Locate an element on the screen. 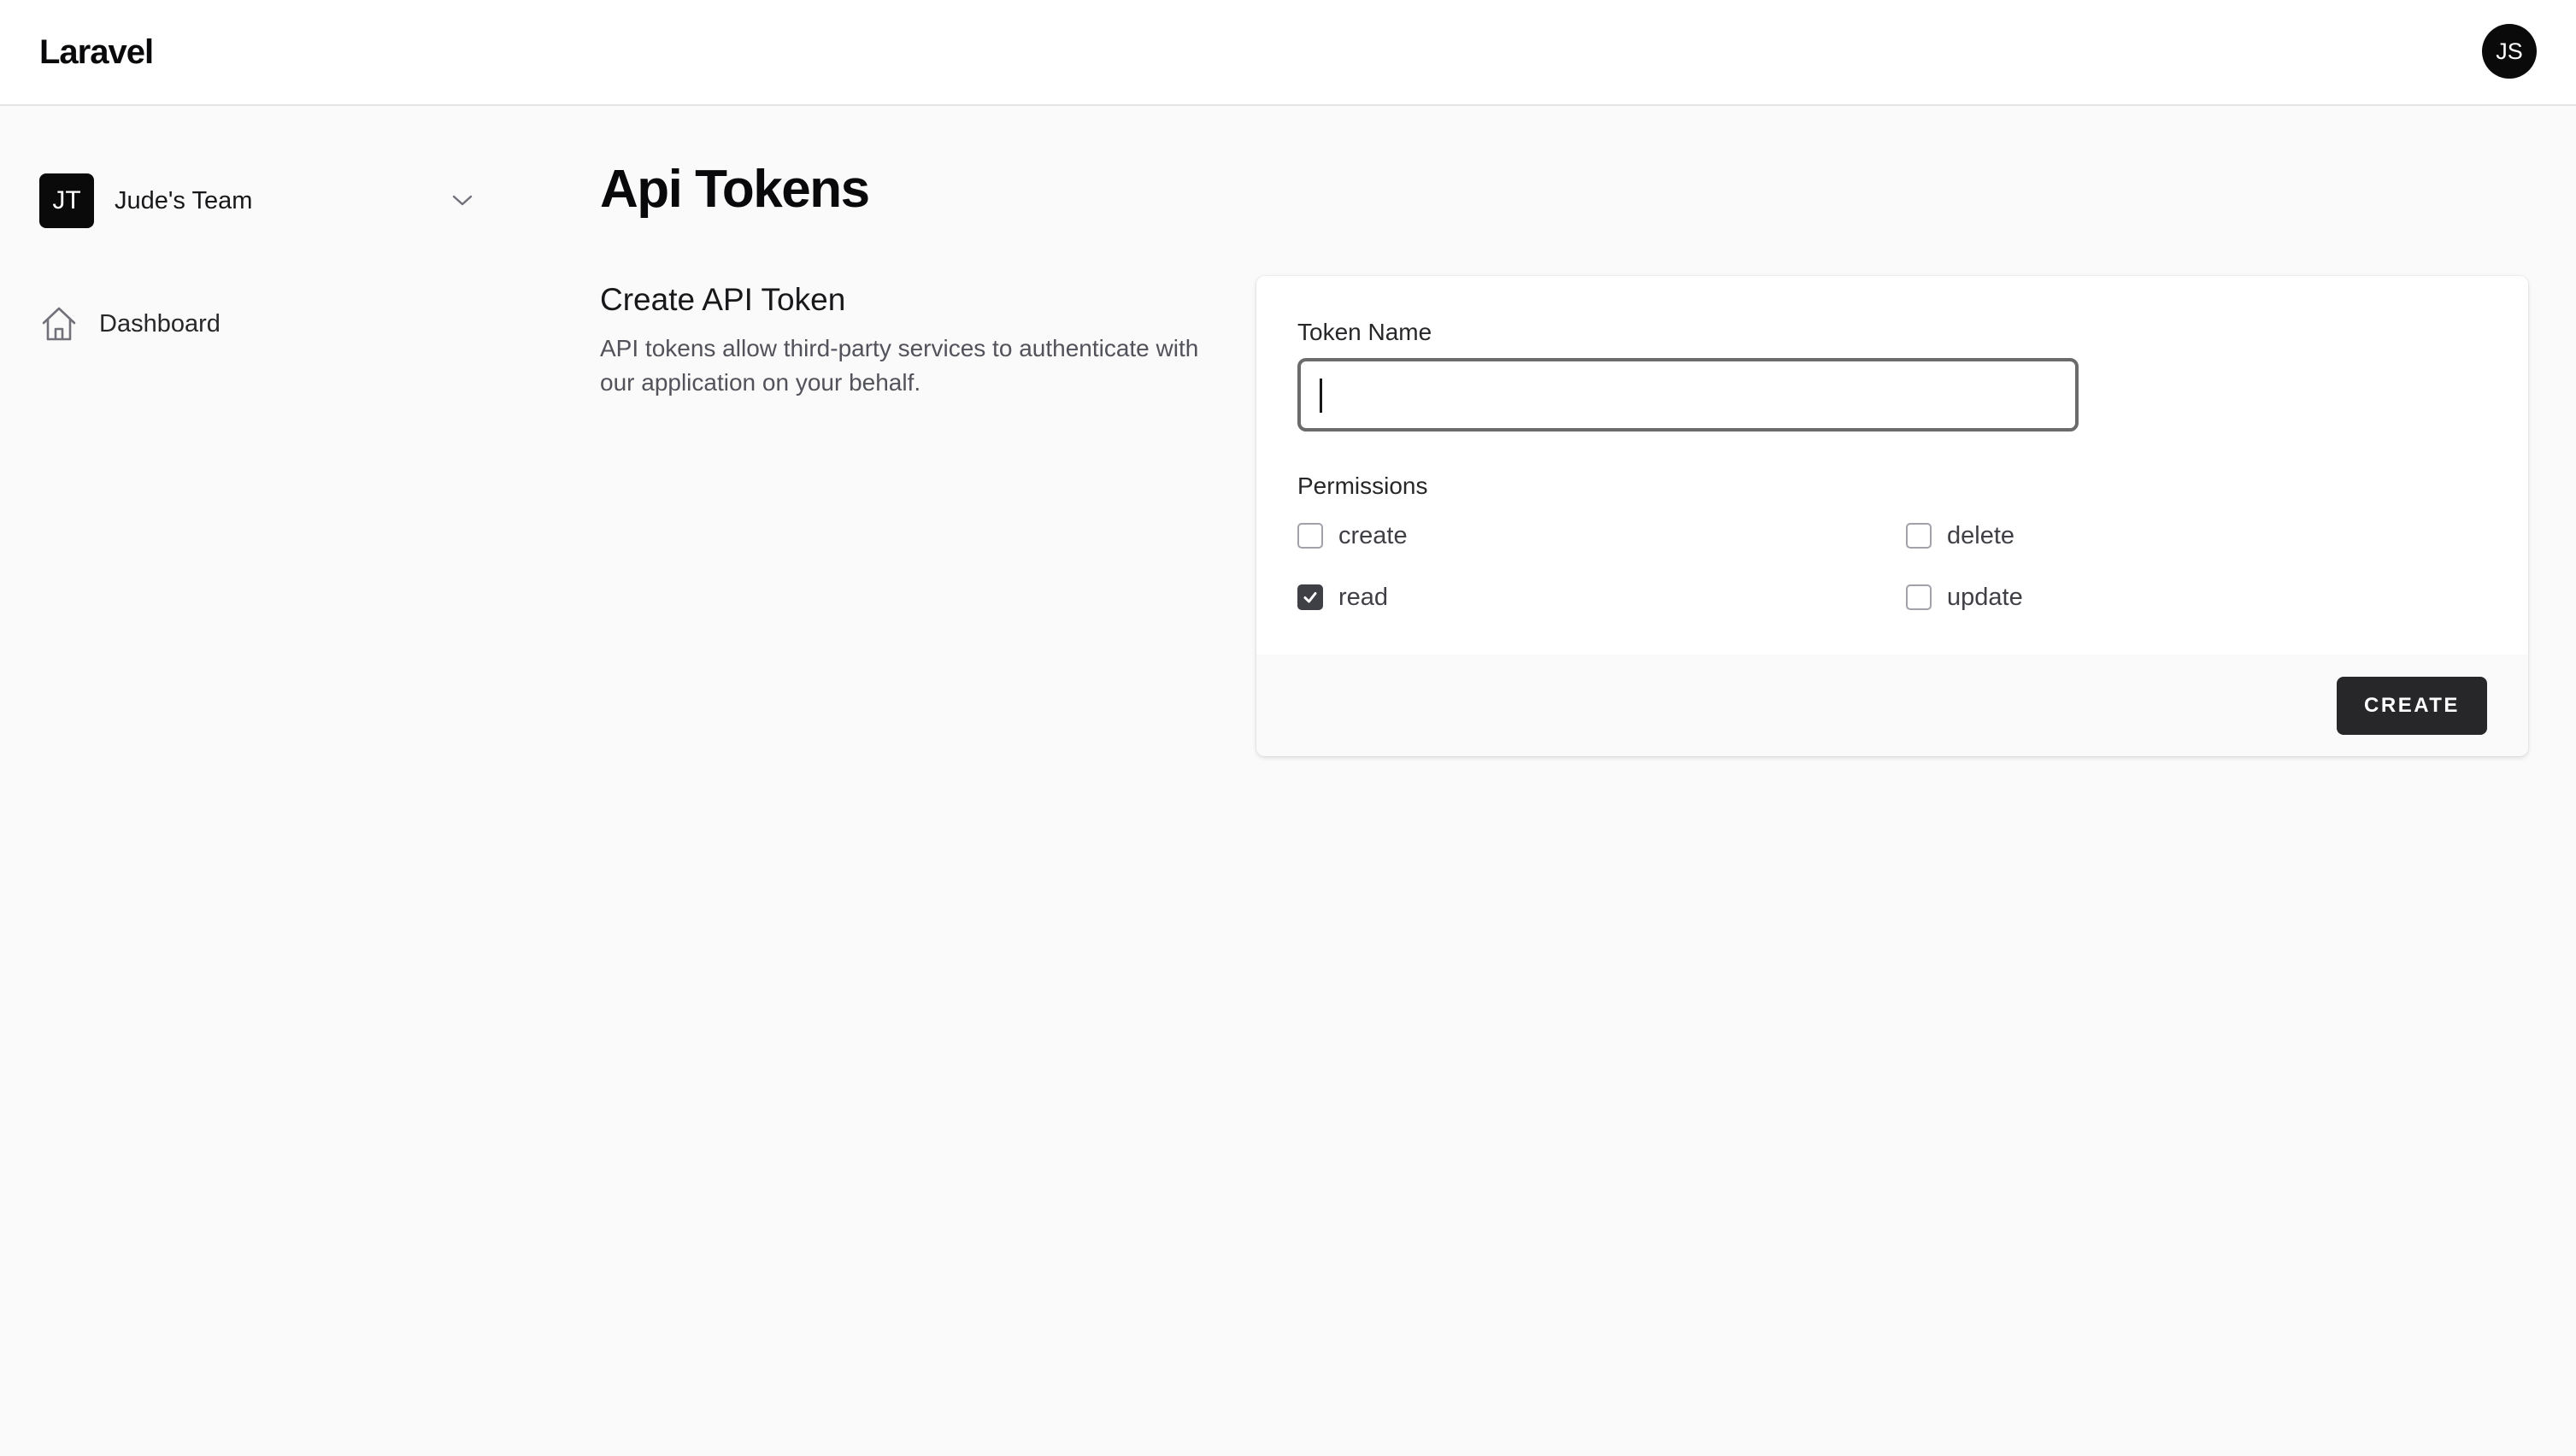 This screenshot has width=2576, height=1456. checkbox-checked is located at coordinates (1310, 597).